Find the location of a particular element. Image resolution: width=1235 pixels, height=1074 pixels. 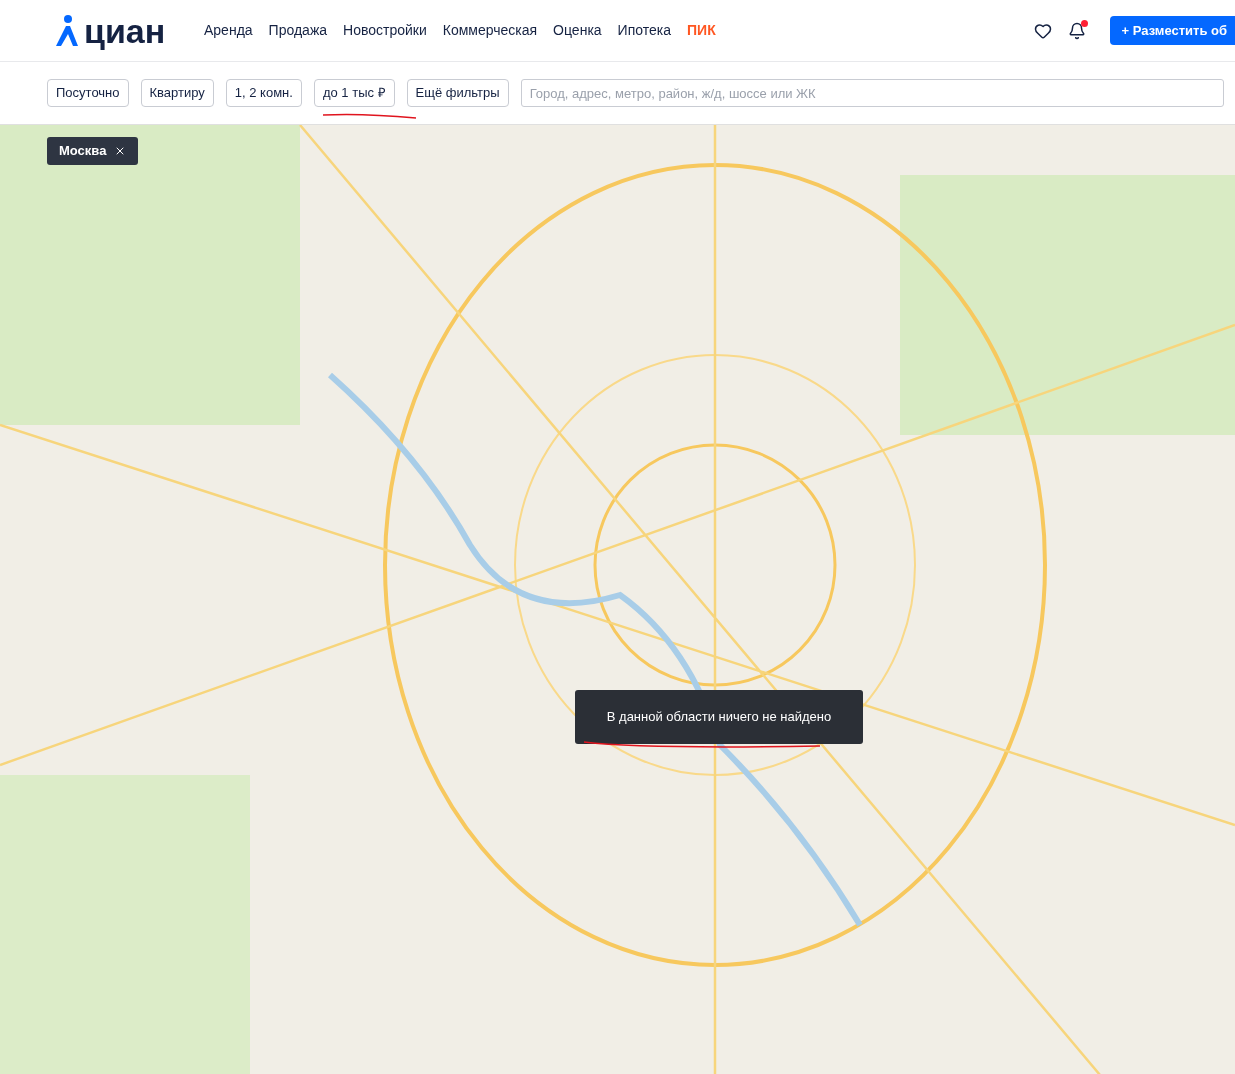

logo-text: циан is located at coordinates (125, 30).